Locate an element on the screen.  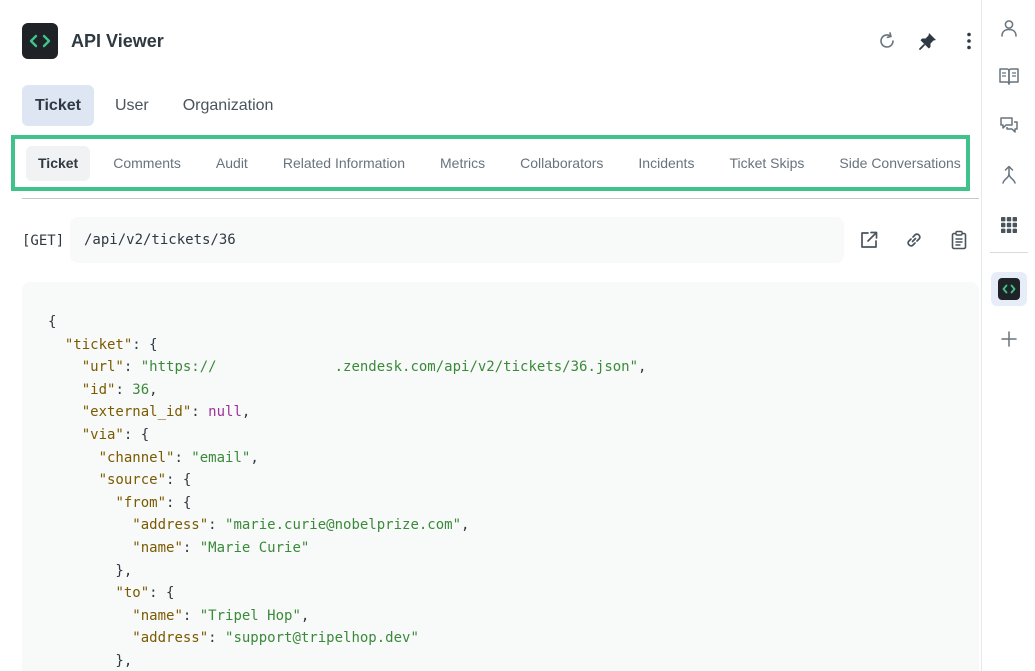
subtab-metrics: Metrics is located at coordinates (462, 163).